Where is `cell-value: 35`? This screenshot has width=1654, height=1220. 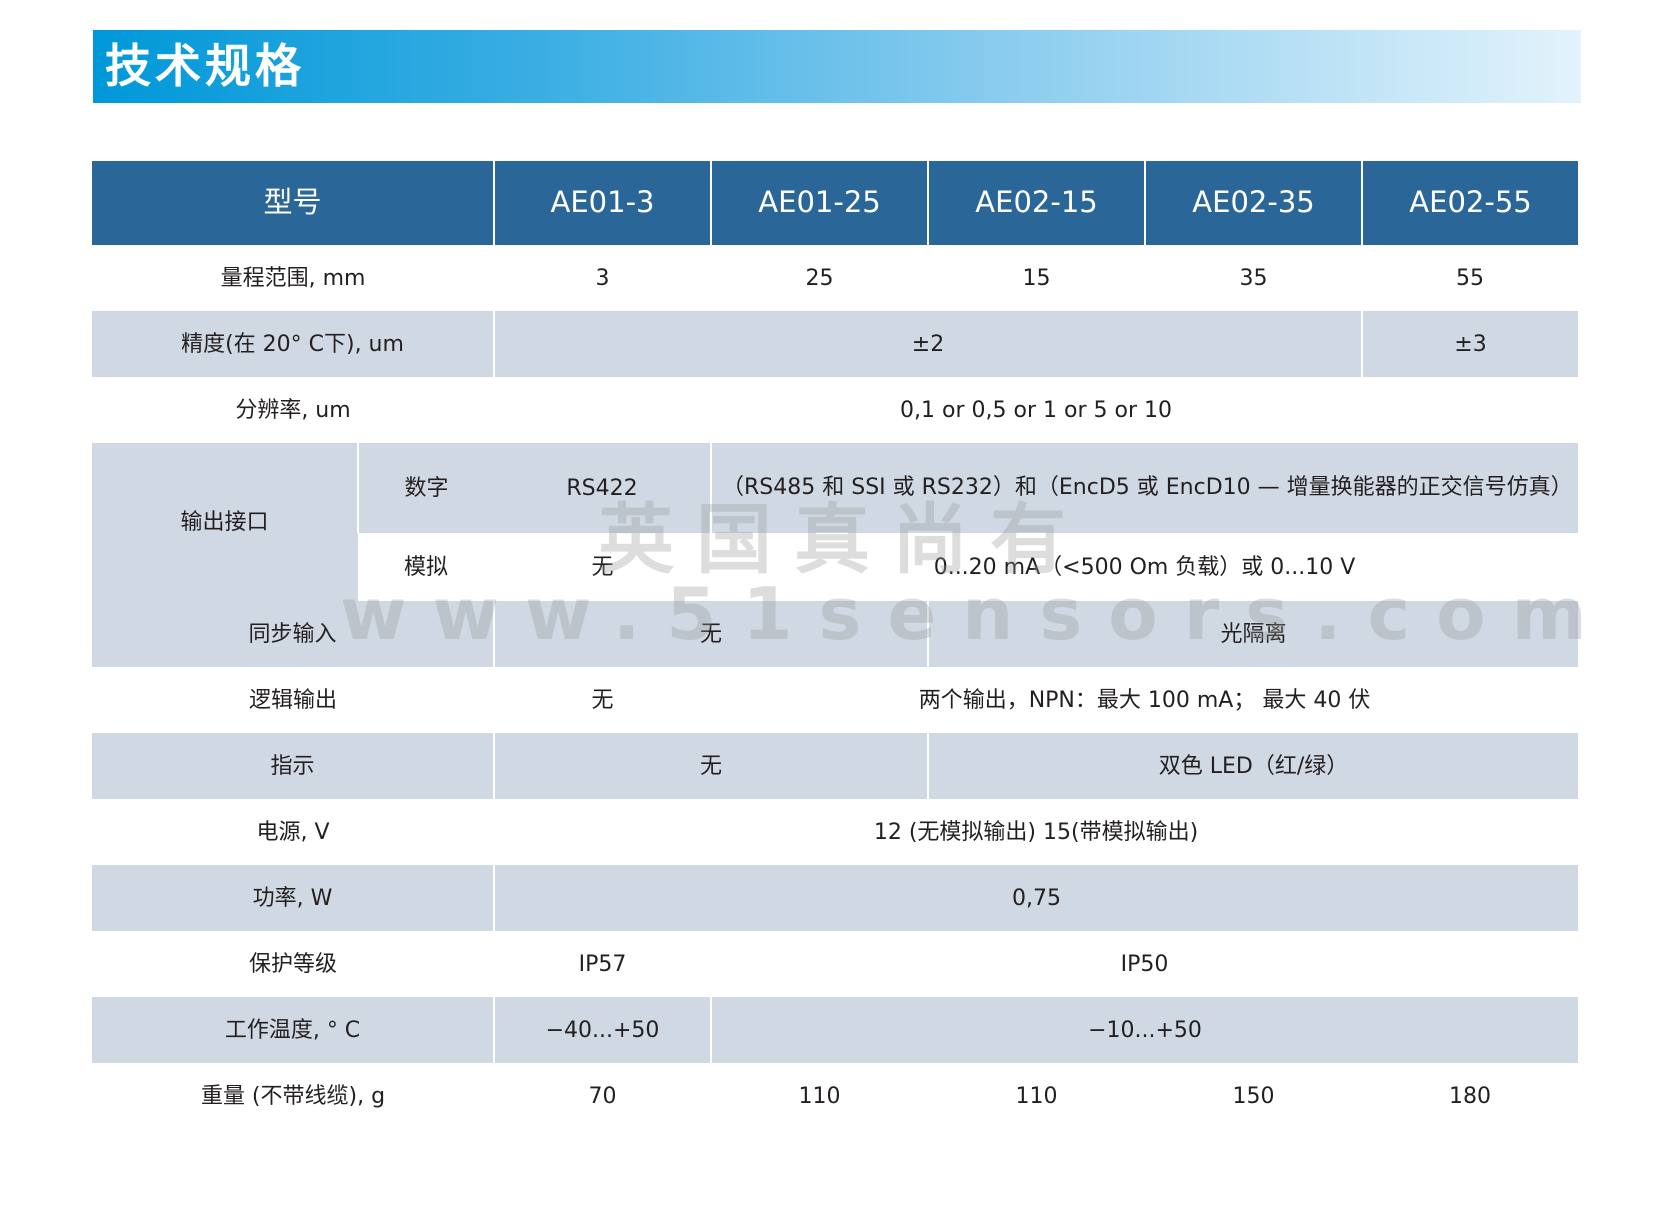
cell-value: 35 is located at coordinates (1253, 278).